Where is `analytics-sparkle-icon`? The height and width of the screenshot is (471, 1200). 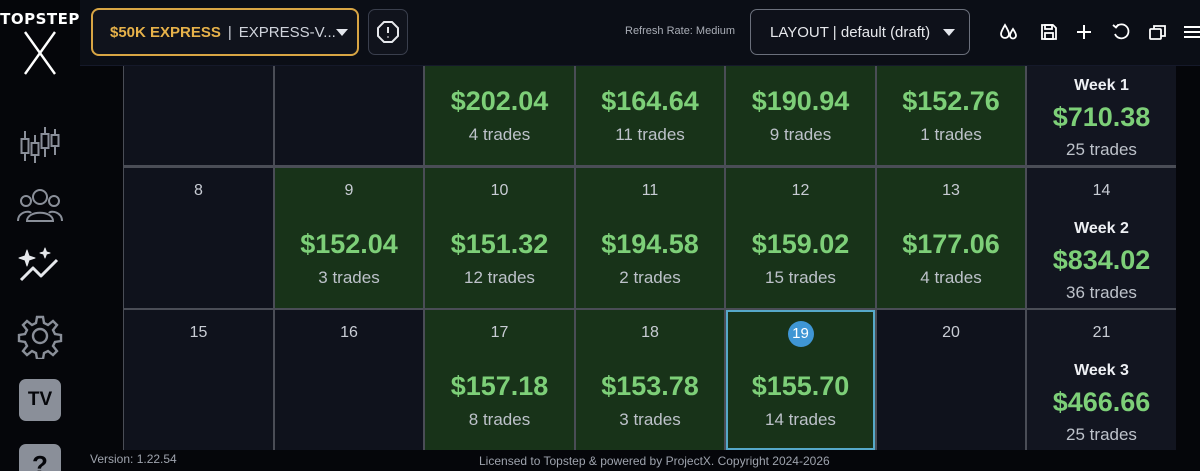 analytics-sparkle-icon is located at coordinates (38, 264).